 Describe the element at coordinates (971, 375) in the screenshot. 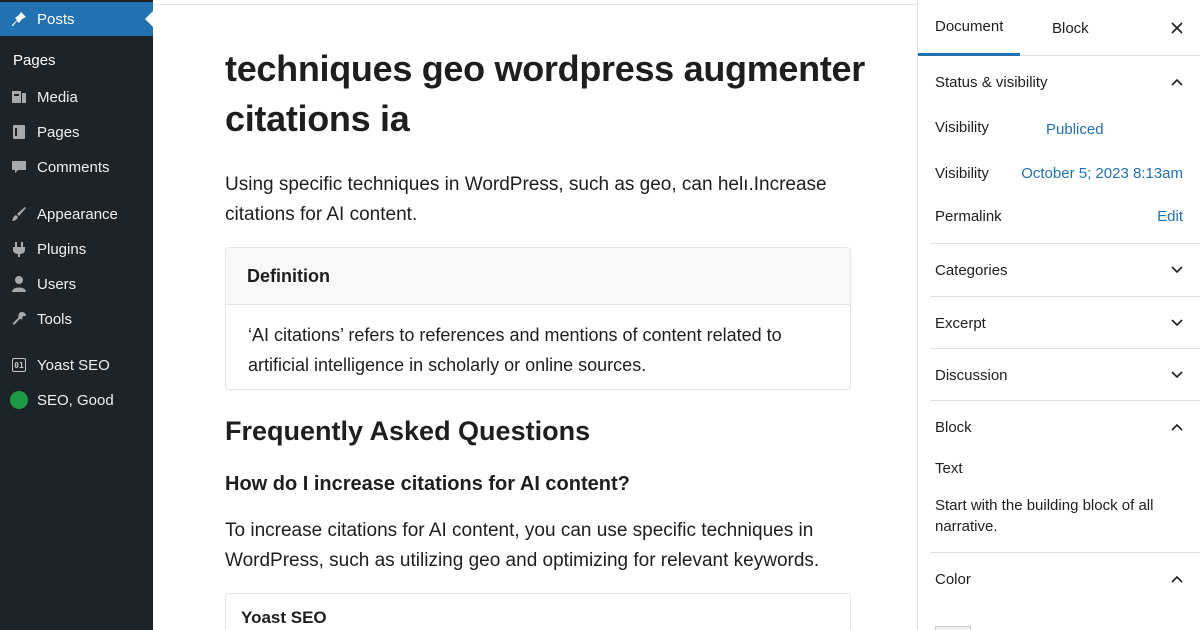

I see `discussion-heading: Discussion` at that location.